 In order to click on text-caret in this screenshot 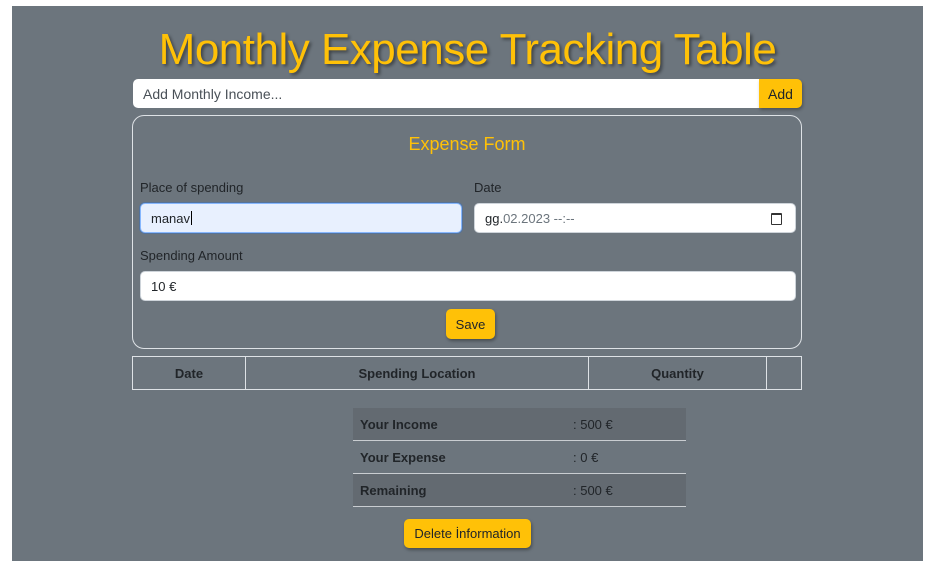, I will do `click(192, 218)`.